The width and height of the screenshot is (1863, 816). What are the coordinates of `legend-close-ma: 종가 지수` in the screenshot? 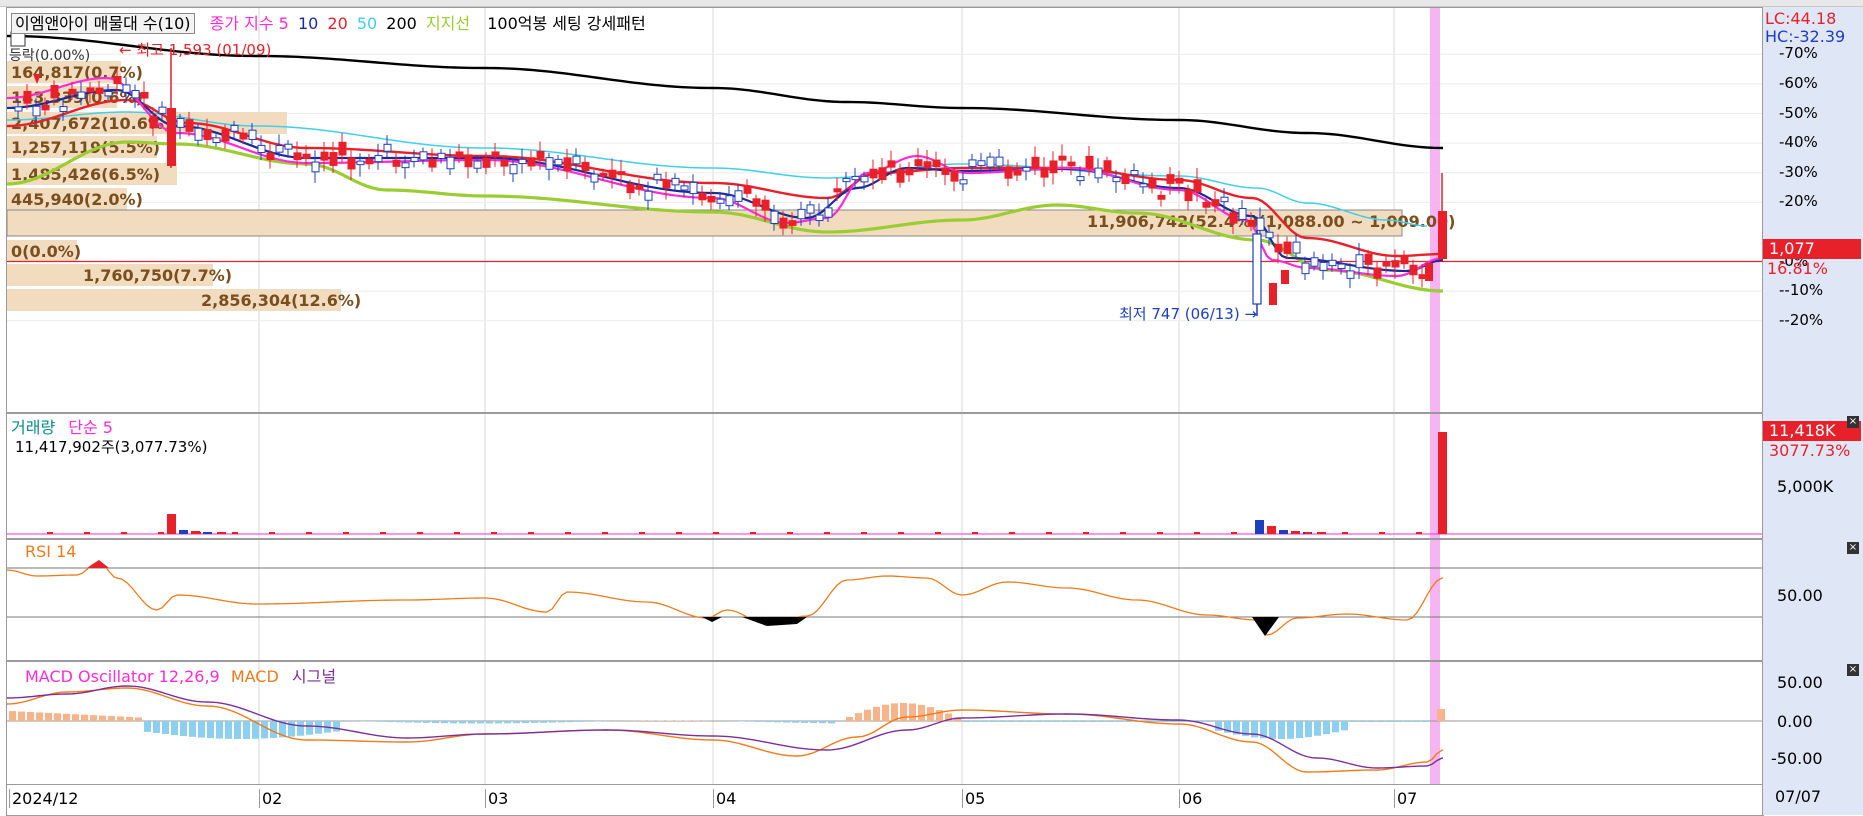 It's located at (242, 23).